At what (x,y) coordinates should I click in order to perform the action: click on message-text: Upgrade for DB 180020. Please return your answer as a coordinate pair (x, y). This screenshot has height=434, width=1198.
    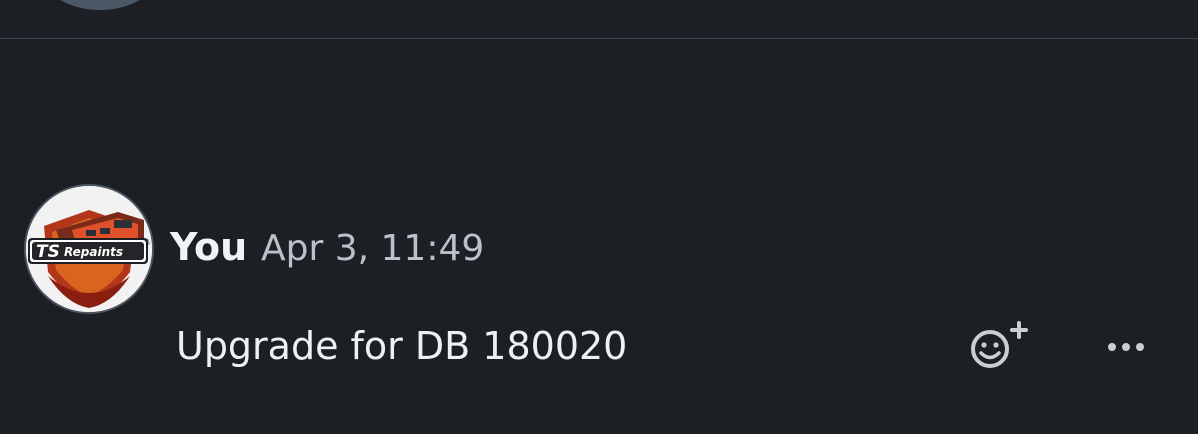
    Looking at the image, I should click on (402, 346).